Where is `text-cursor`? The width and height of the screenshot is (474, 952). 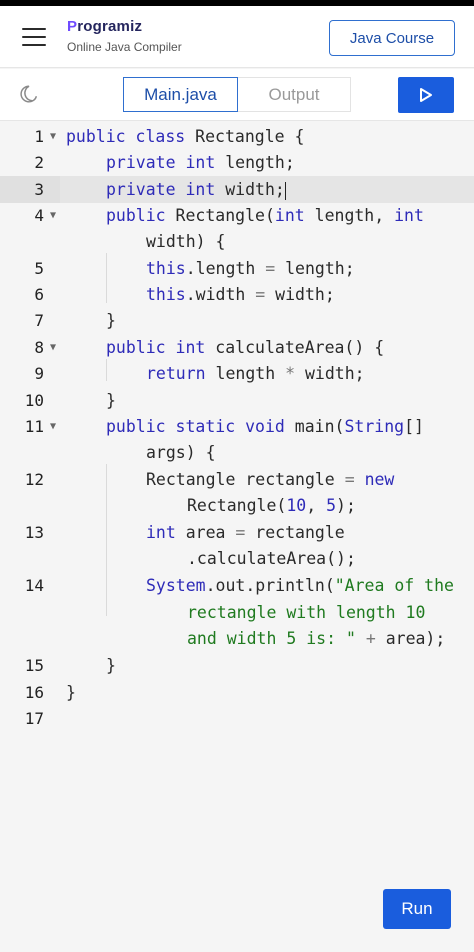
text-cursor is located at coordinates (285, 190).